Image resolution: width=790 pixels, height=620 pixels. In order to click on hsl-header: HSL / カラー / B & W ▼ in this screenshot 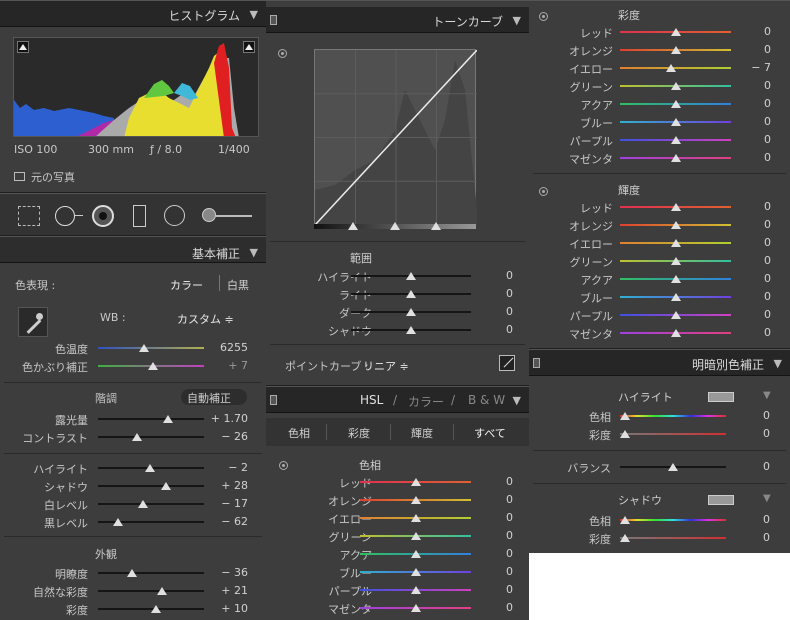, I will do `click(397, 400)`.